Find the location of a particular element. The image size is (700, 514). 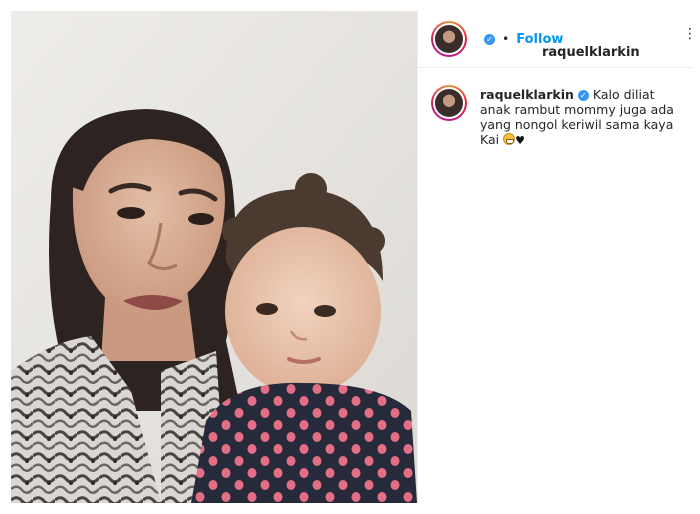

more-options-icon: ⋮ is located at coordinates (690, 34).